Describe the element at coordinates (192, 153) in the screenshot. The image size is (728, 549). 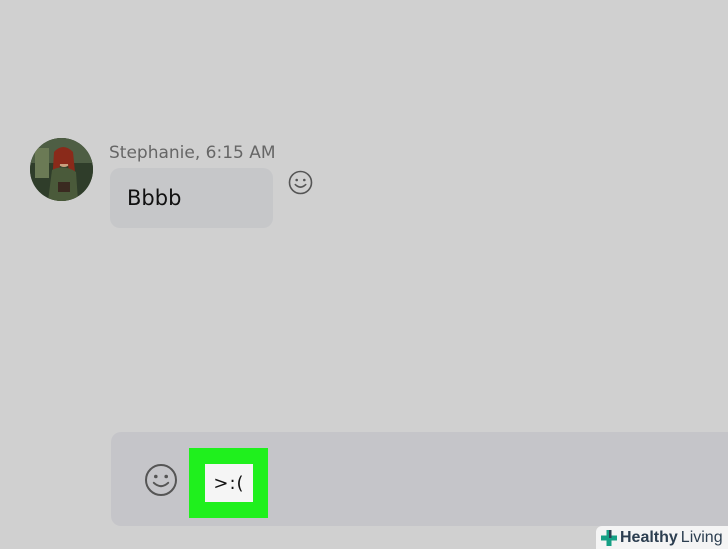
I see `sender-name-time: Stephanie, 6:15 AM` at that location.